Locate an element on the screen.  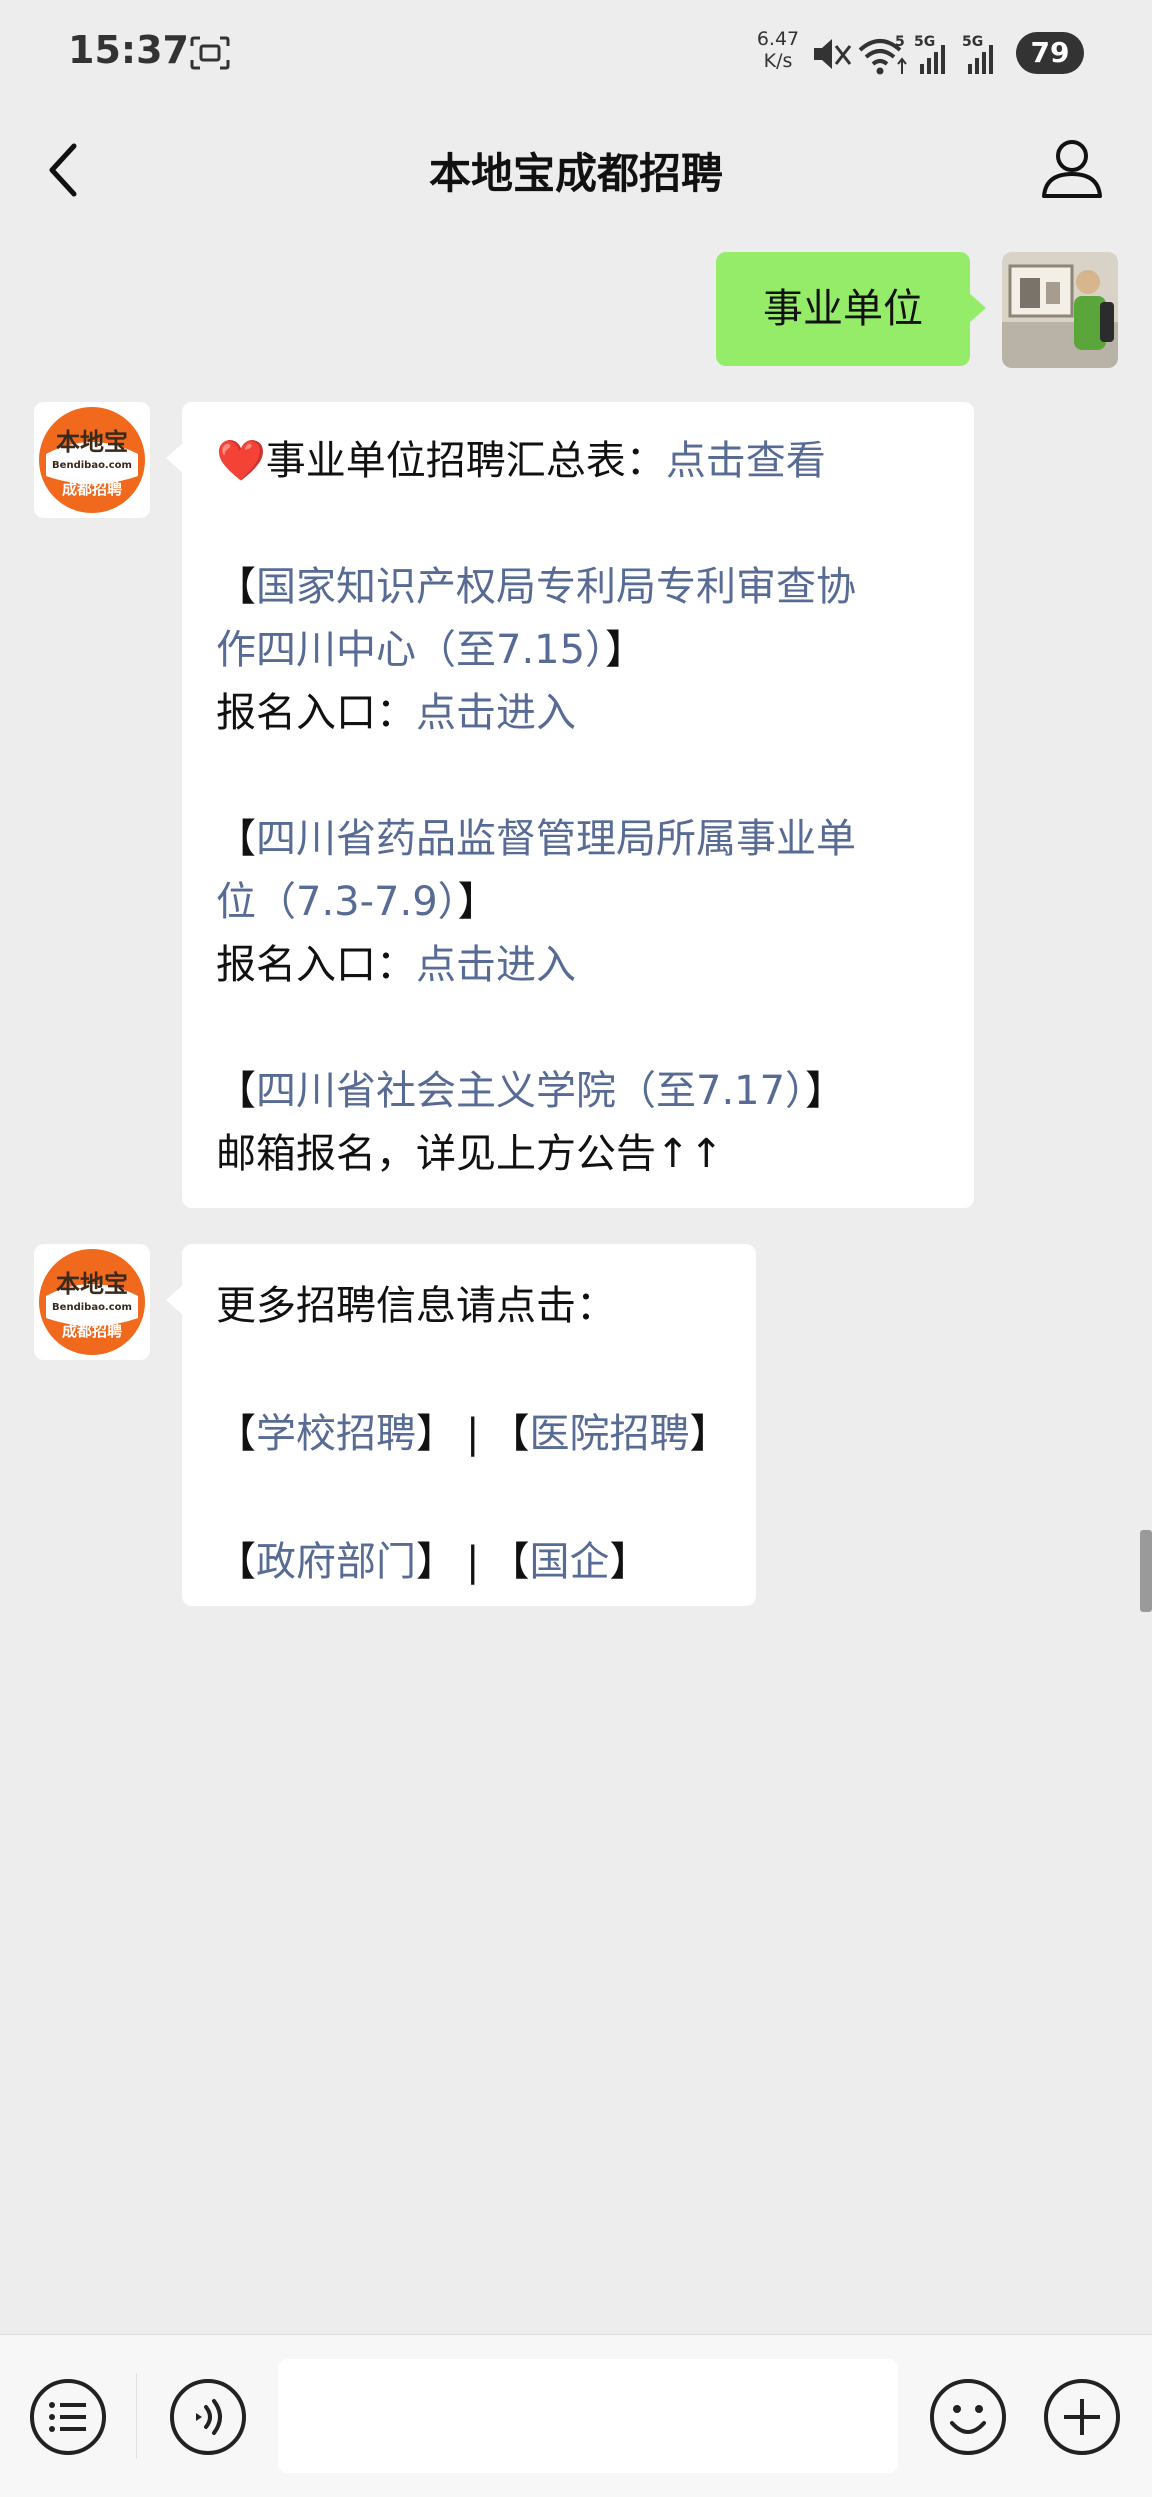
net-speed: 6.47 K/s is located at coordinates (778, 50).